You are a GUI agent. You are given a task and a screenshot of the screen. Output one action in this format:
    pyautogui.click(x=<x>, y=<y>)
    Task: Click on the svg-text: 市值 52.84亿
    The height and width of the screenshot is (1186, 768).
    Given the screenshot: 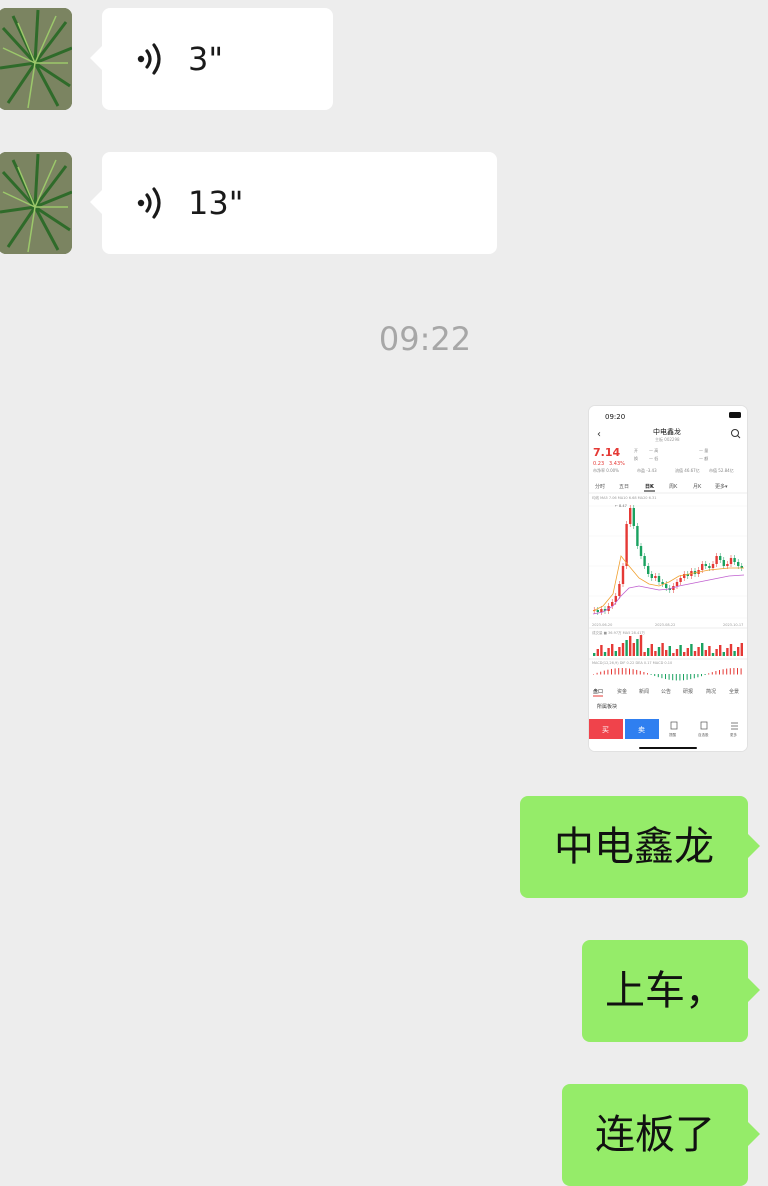 What is the action you would take?
    pyautogui.click(x=721, y=470)
    